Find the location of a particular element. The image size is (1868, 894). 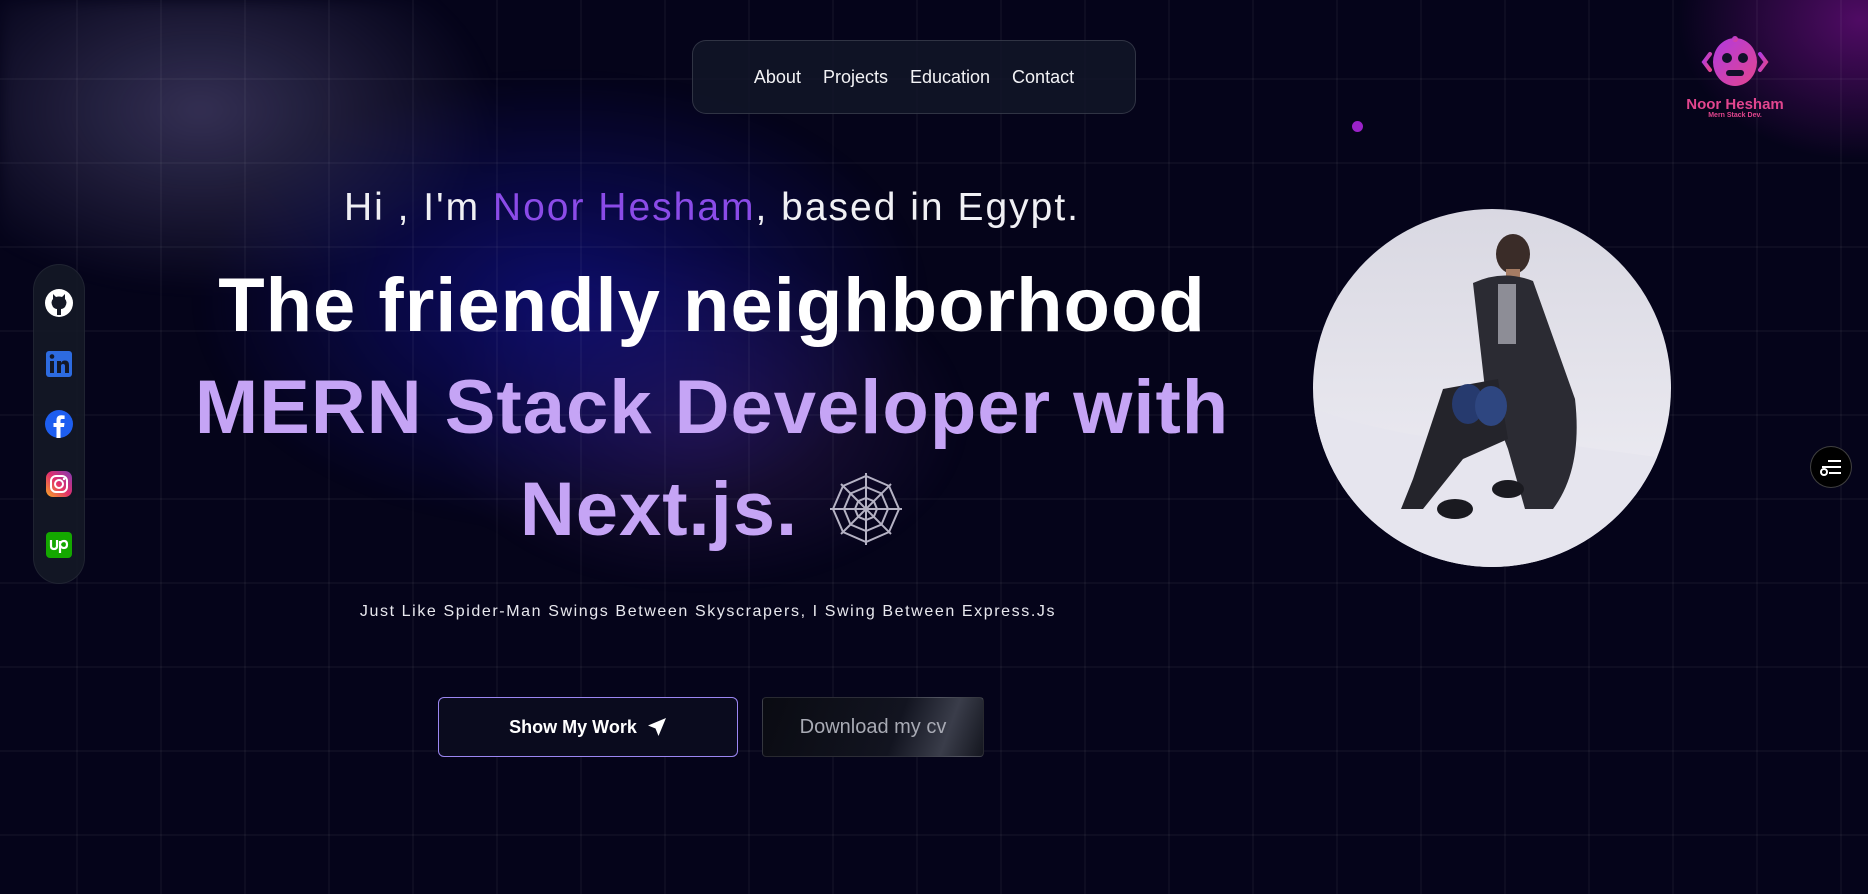

spider-web-icon is located at coordinates (866, 508).